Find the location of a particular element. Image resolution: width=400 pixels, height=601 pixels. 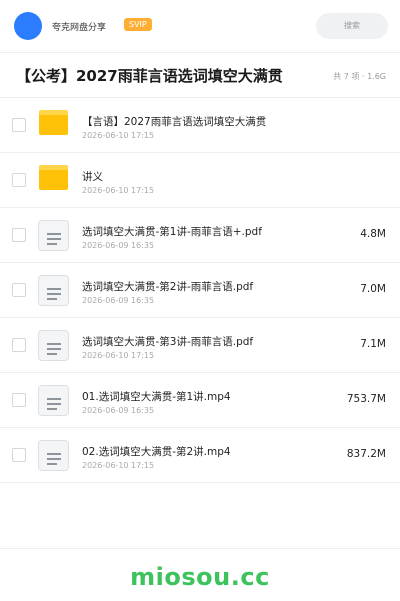

file-size: 4.8M is located at coordinates (373, 234).